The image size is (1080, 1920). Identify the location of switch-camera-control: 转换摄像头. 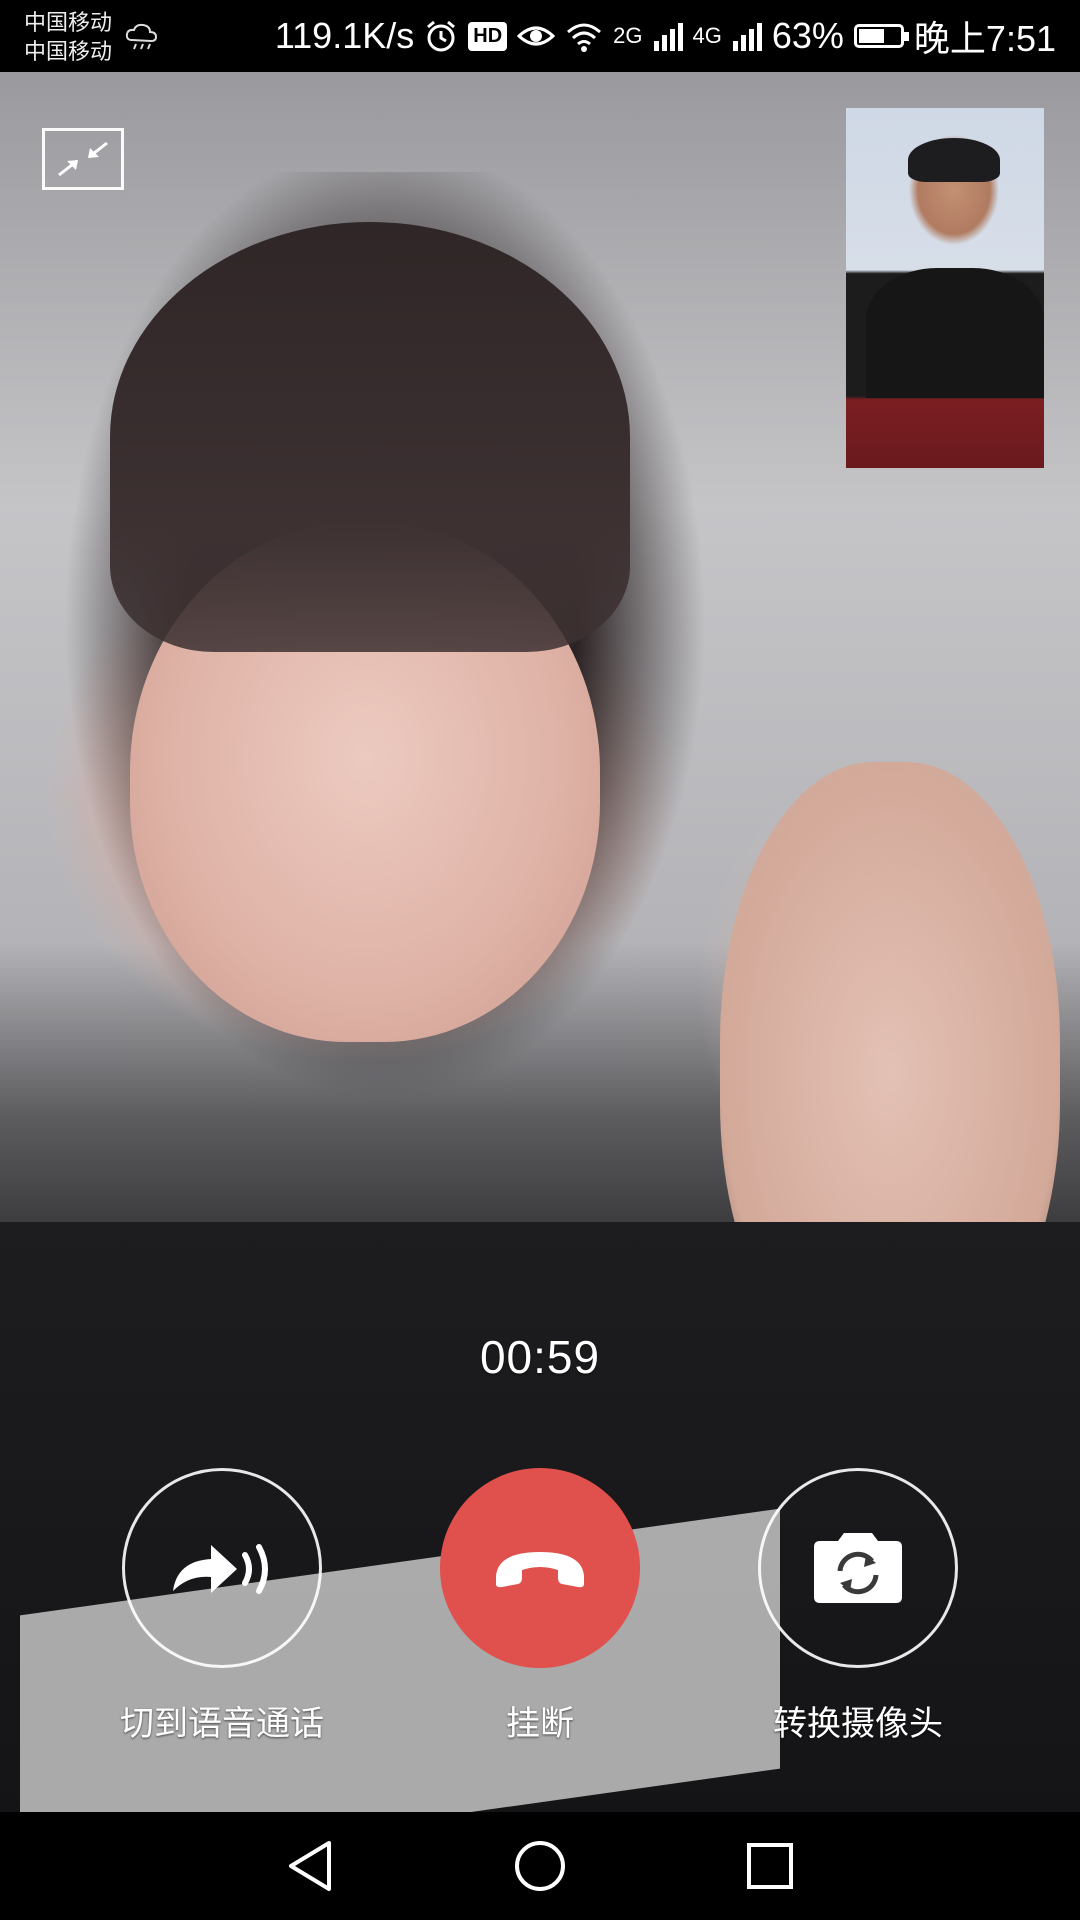
(858, 1606).